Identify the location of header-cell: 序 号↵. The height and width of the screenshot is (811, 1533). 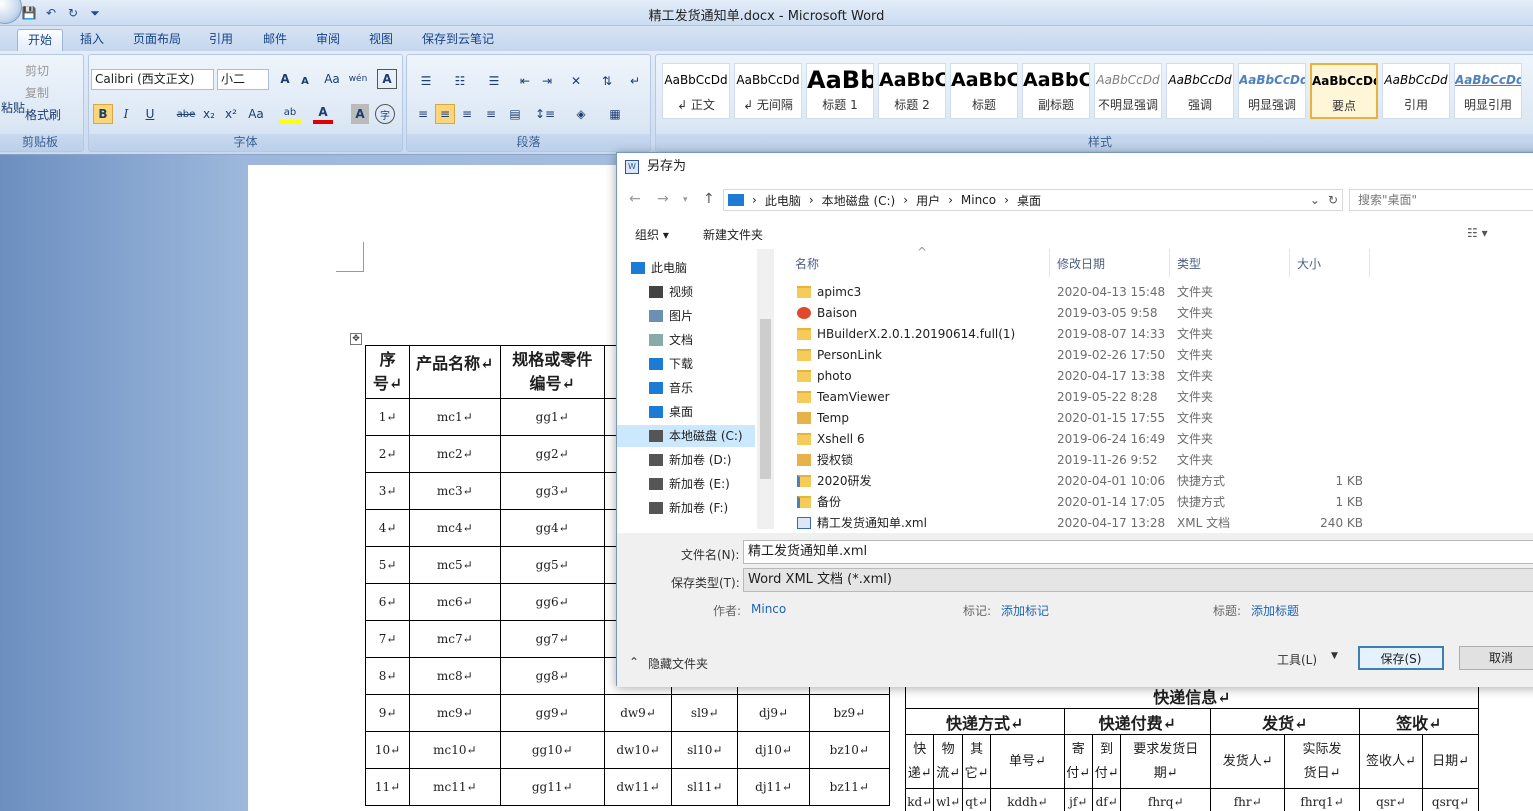
(387, 372).